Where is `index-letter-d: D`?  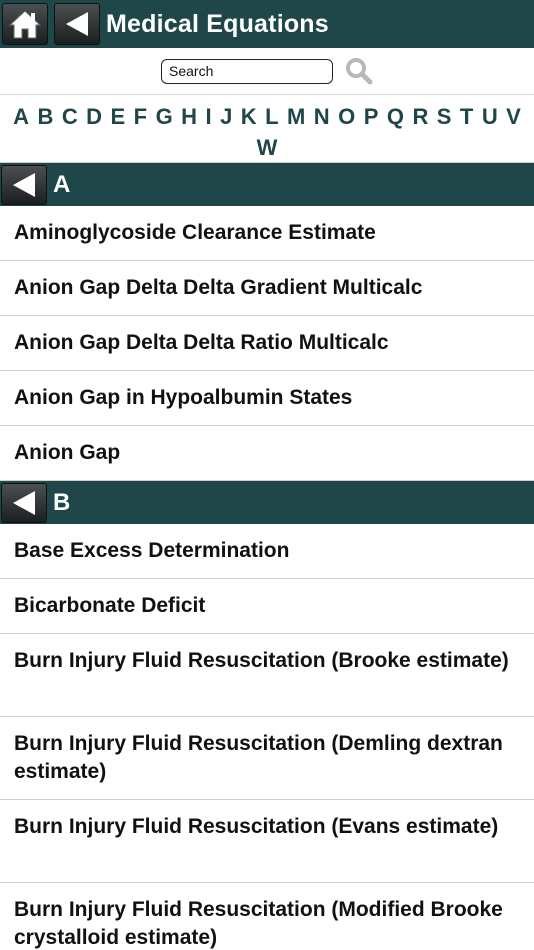
index-letter-d: D is located at coordinates (94, 117).